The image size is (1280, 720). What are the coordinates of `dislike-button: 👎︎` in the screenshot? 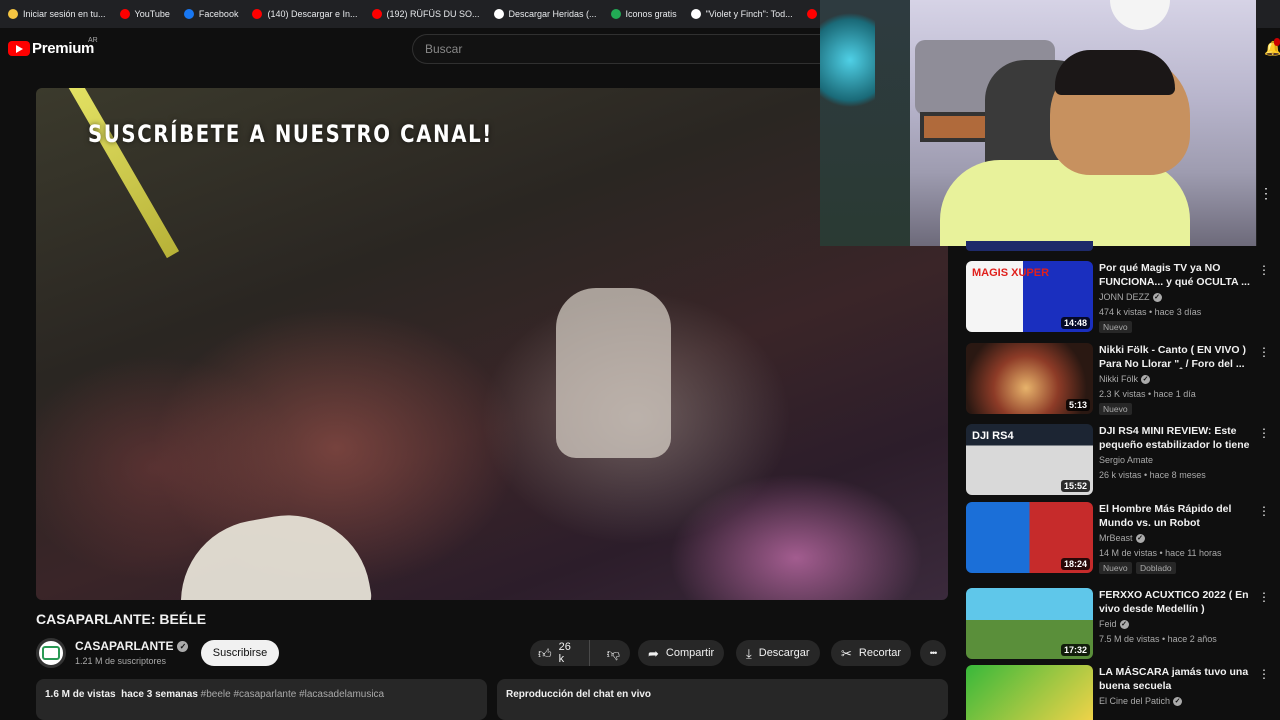 It's located at (613, 653).